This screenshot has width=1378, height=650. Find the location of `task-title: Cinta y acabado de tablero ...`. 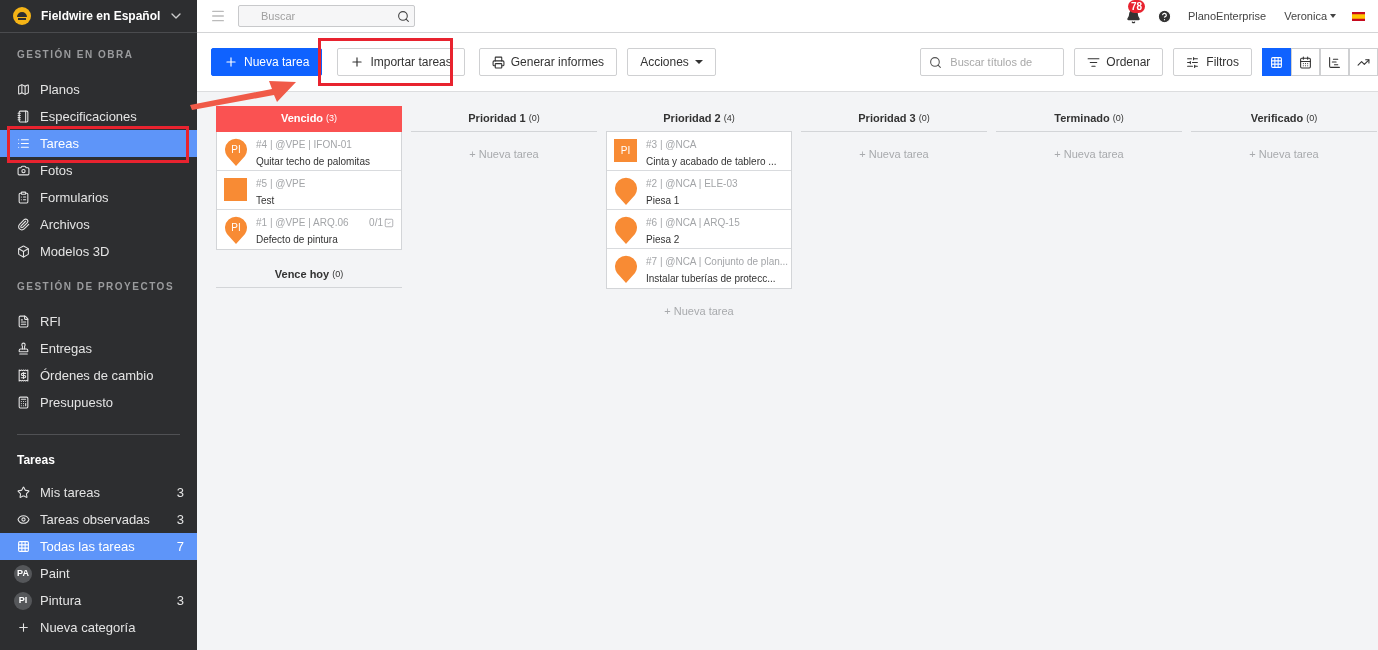

task-title: Cinta y acabado de tablero ... is located at coordinates (711, 162).